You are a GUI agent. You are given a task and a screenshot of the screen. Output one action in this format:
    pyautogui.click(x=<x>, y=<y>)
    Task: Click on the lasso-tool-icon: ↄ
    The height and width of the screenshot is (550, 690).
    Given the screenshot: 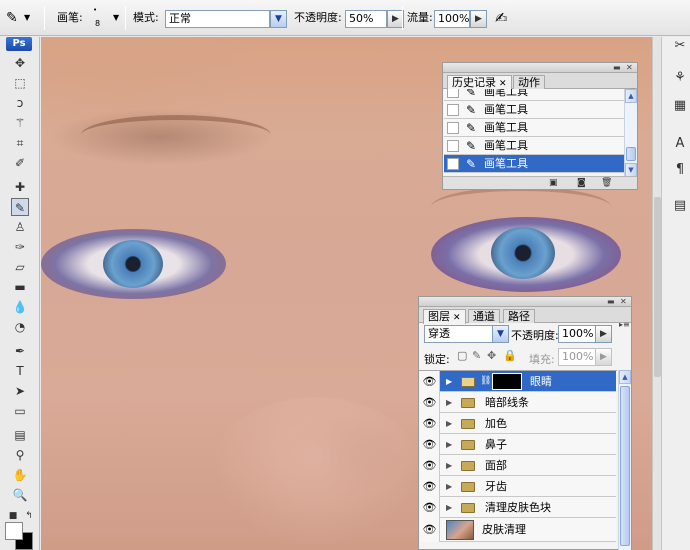 What is the action you would take?
    pyautogui.click(x=20, y=103)
    